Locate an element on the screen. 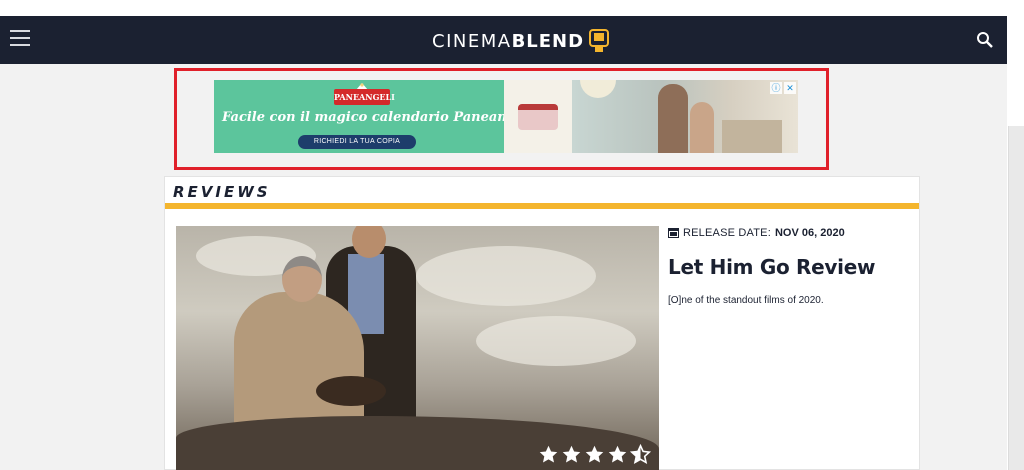 The height and width of the screenshot is (470, 1024). star-half-icon is located at coordinates (640, 454).